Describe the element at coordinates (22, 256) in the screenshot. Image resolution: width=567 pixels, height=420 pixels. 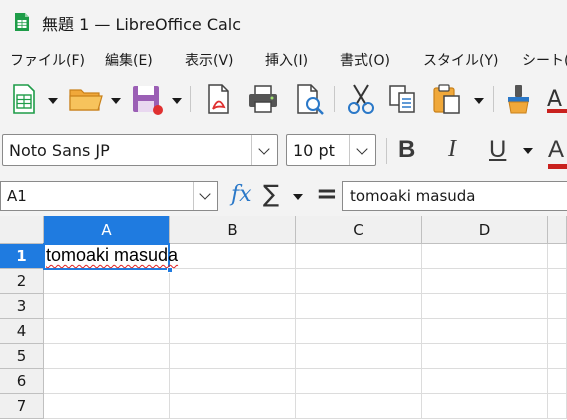
I see `row-header-1: 1` at that location.